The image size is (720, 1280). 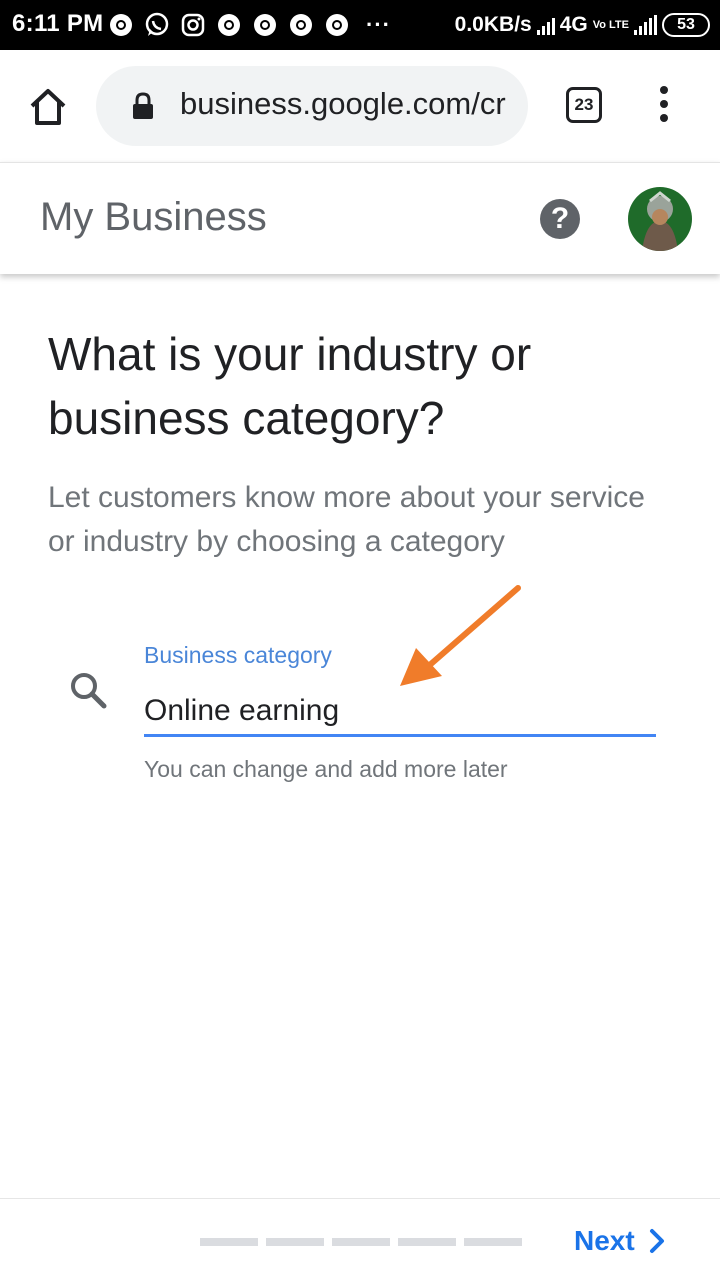 What do you see at coordinates (249, 25) in the screenshot?
I see `notification-icons: ···` at bounding box center [249, 25].